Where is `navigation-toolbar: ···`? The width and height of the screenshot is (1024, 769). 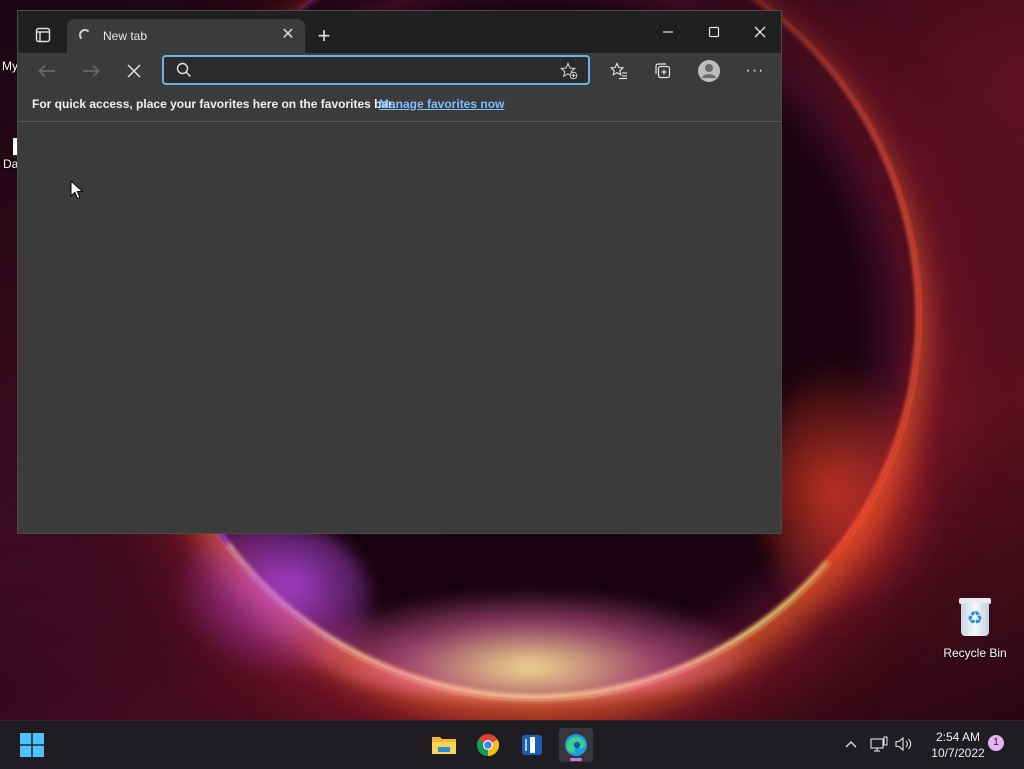 navigation-toolbar: ··· is located at coordinates (399, 71).